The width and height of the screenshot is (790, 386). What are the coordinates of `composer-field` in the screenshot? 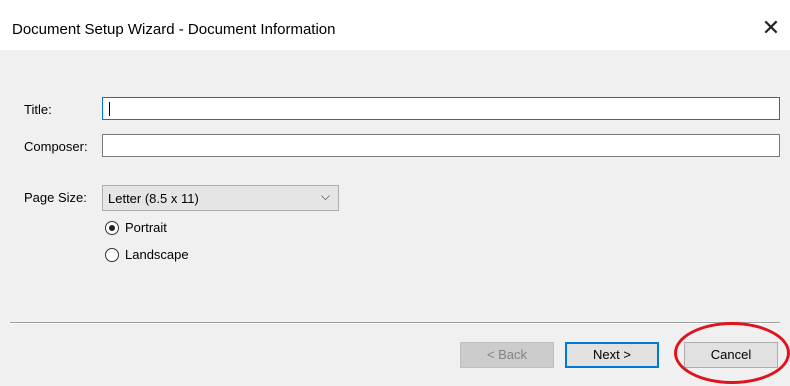 It's located at (441, 145).